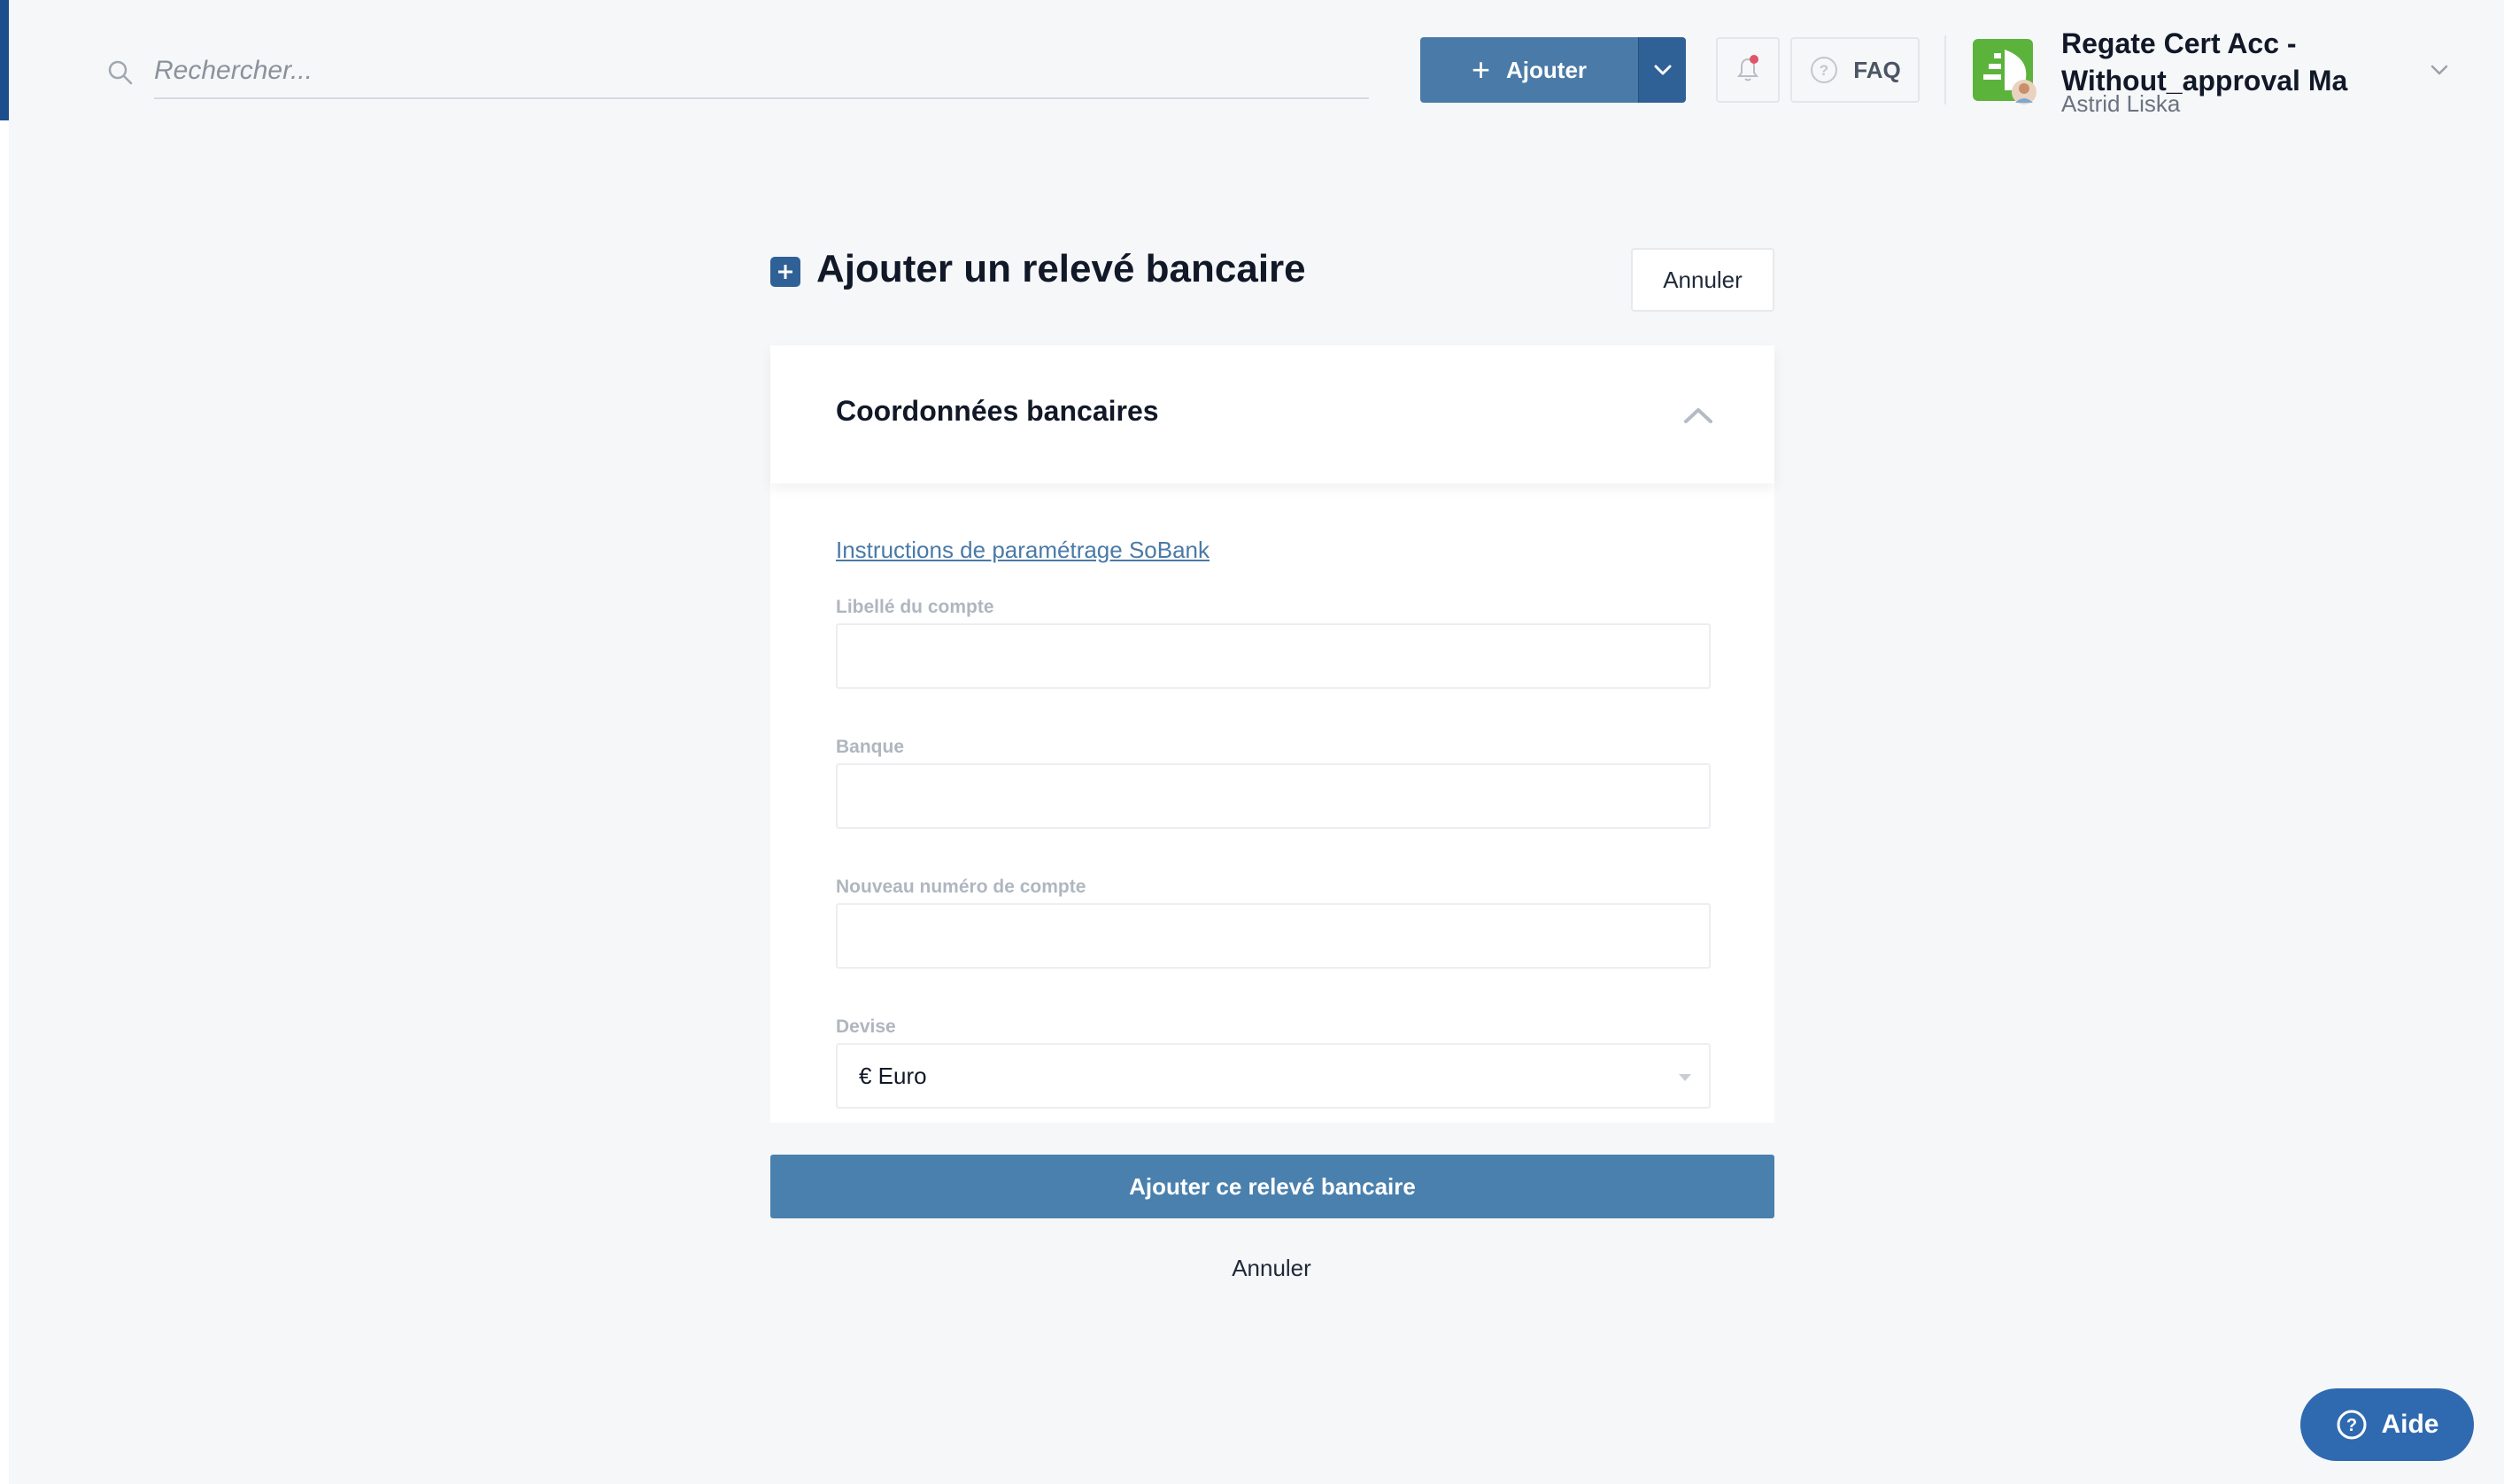  Describe the element at coordinates (866, 1026) in the screenshot. I see `currency-label: Devise` at that location.